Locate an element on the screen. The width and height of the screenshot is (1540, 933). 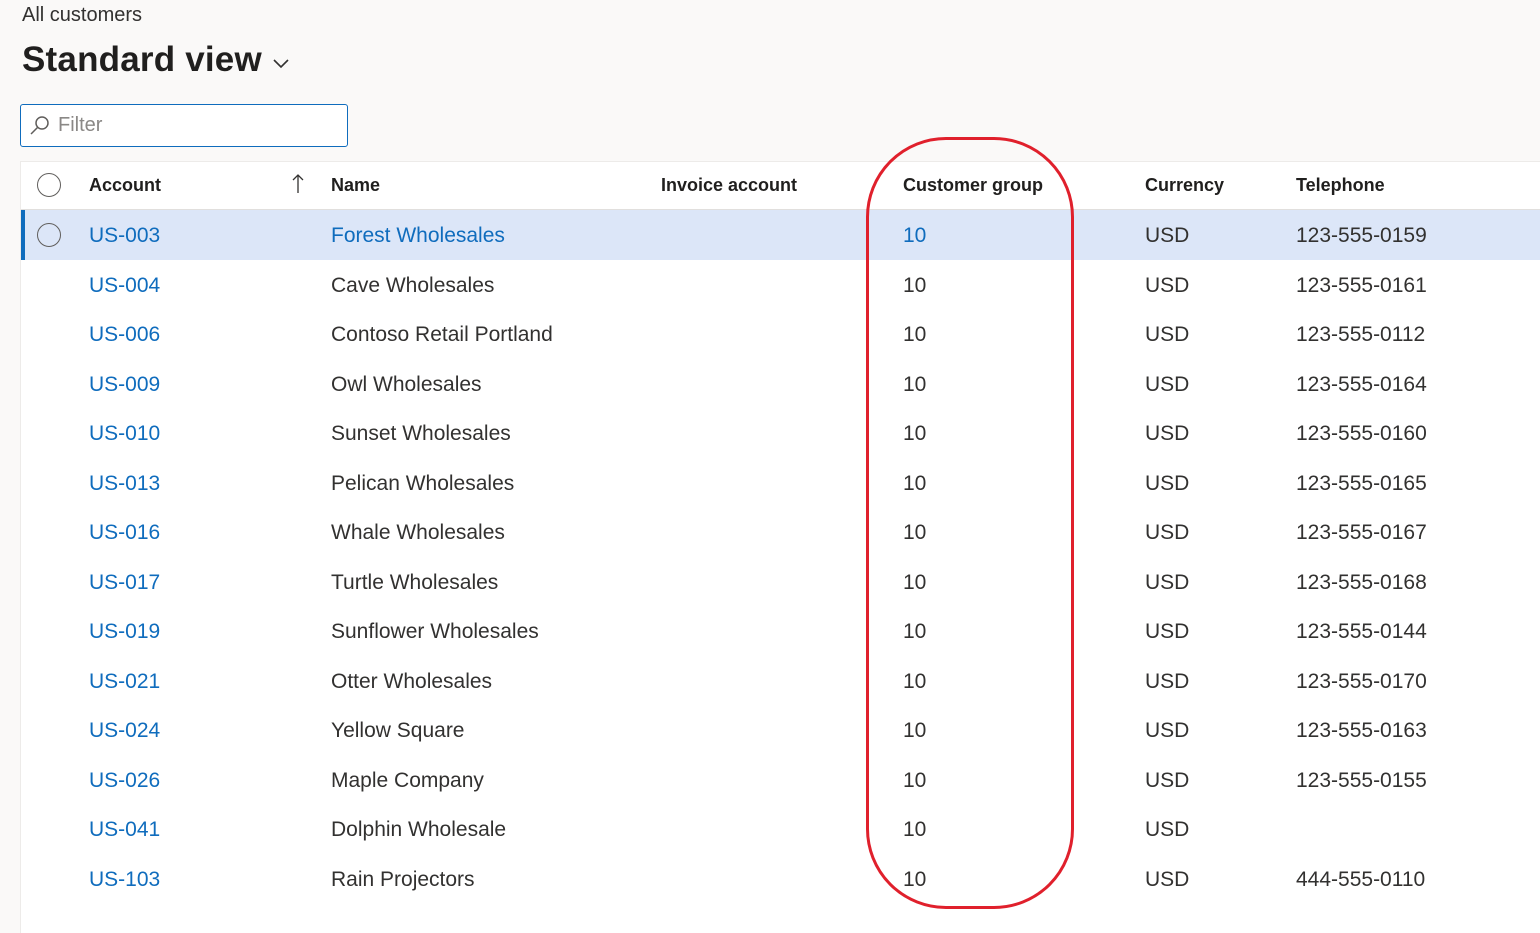
column-header-currency: Currency is located at coordinates (1184, 185).